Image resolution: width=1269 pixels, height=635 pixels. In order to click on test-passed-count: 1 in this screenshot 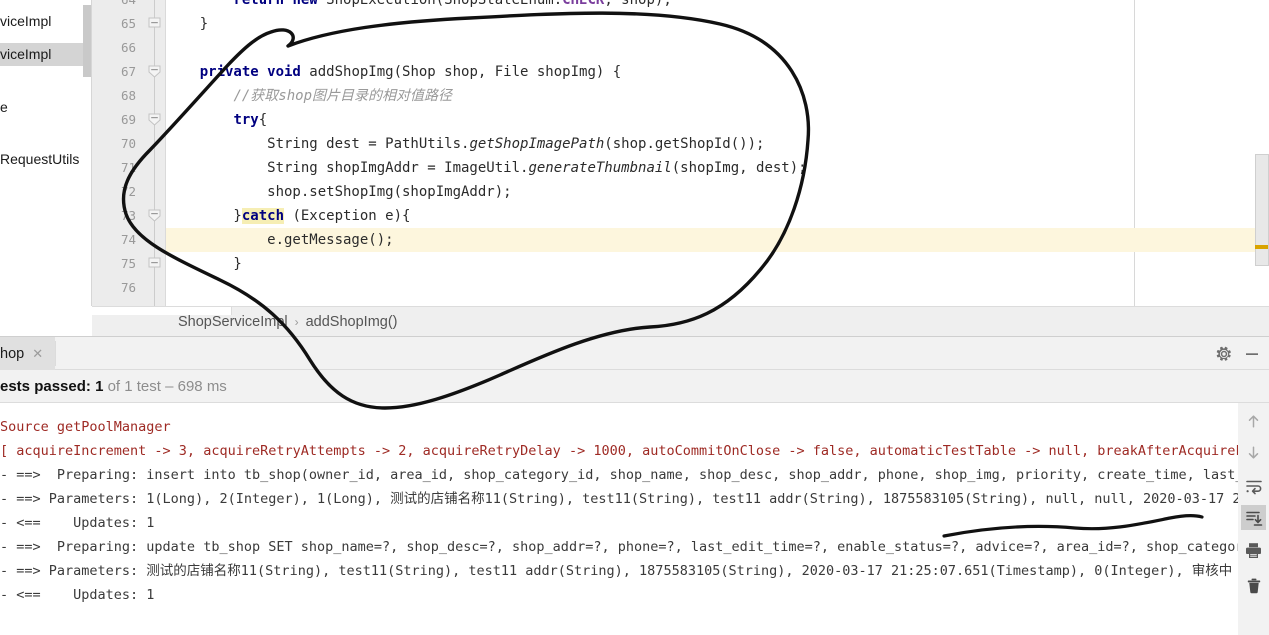, I will do `click(99, 386)`.